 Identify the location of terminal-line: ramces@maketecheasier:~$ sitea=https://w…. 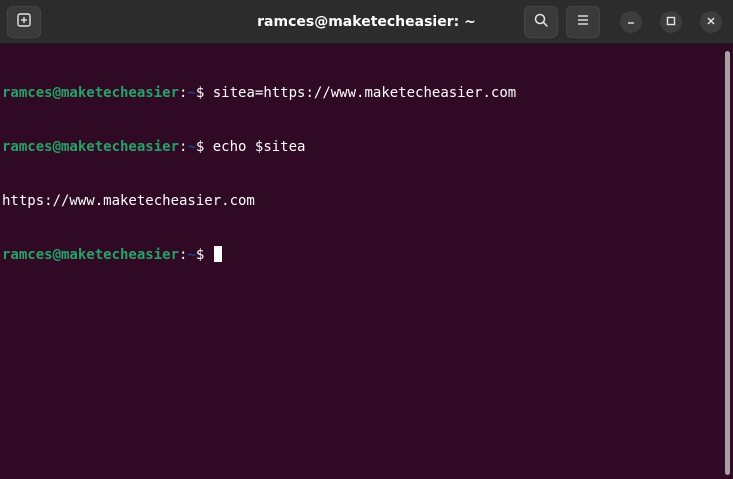
(362, 93).